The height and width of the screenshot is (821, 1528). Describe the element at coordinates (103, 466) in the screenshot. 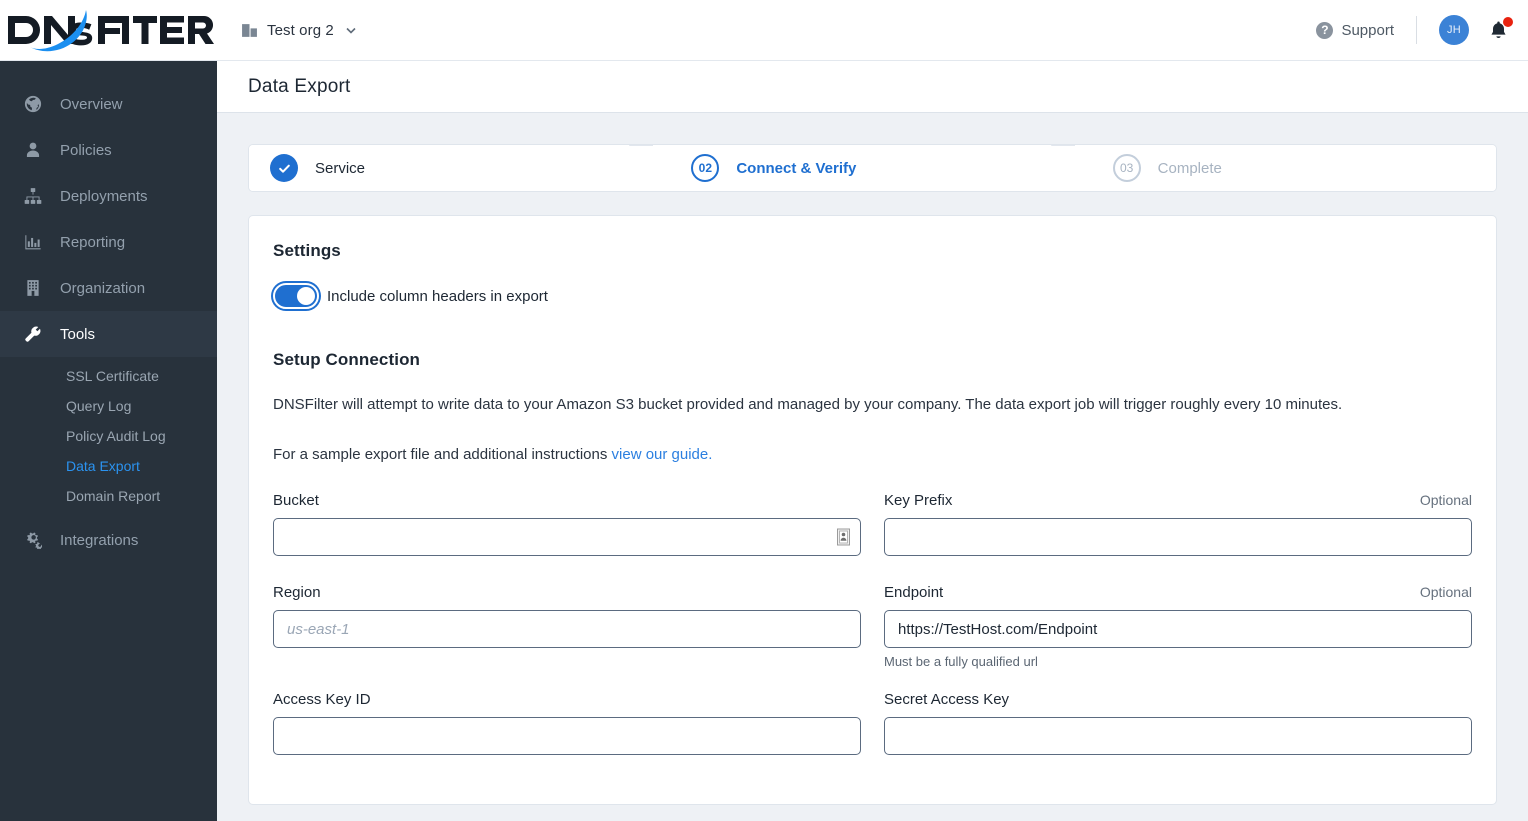

I see `sidebar-subitem-label: Data Export` at that location.